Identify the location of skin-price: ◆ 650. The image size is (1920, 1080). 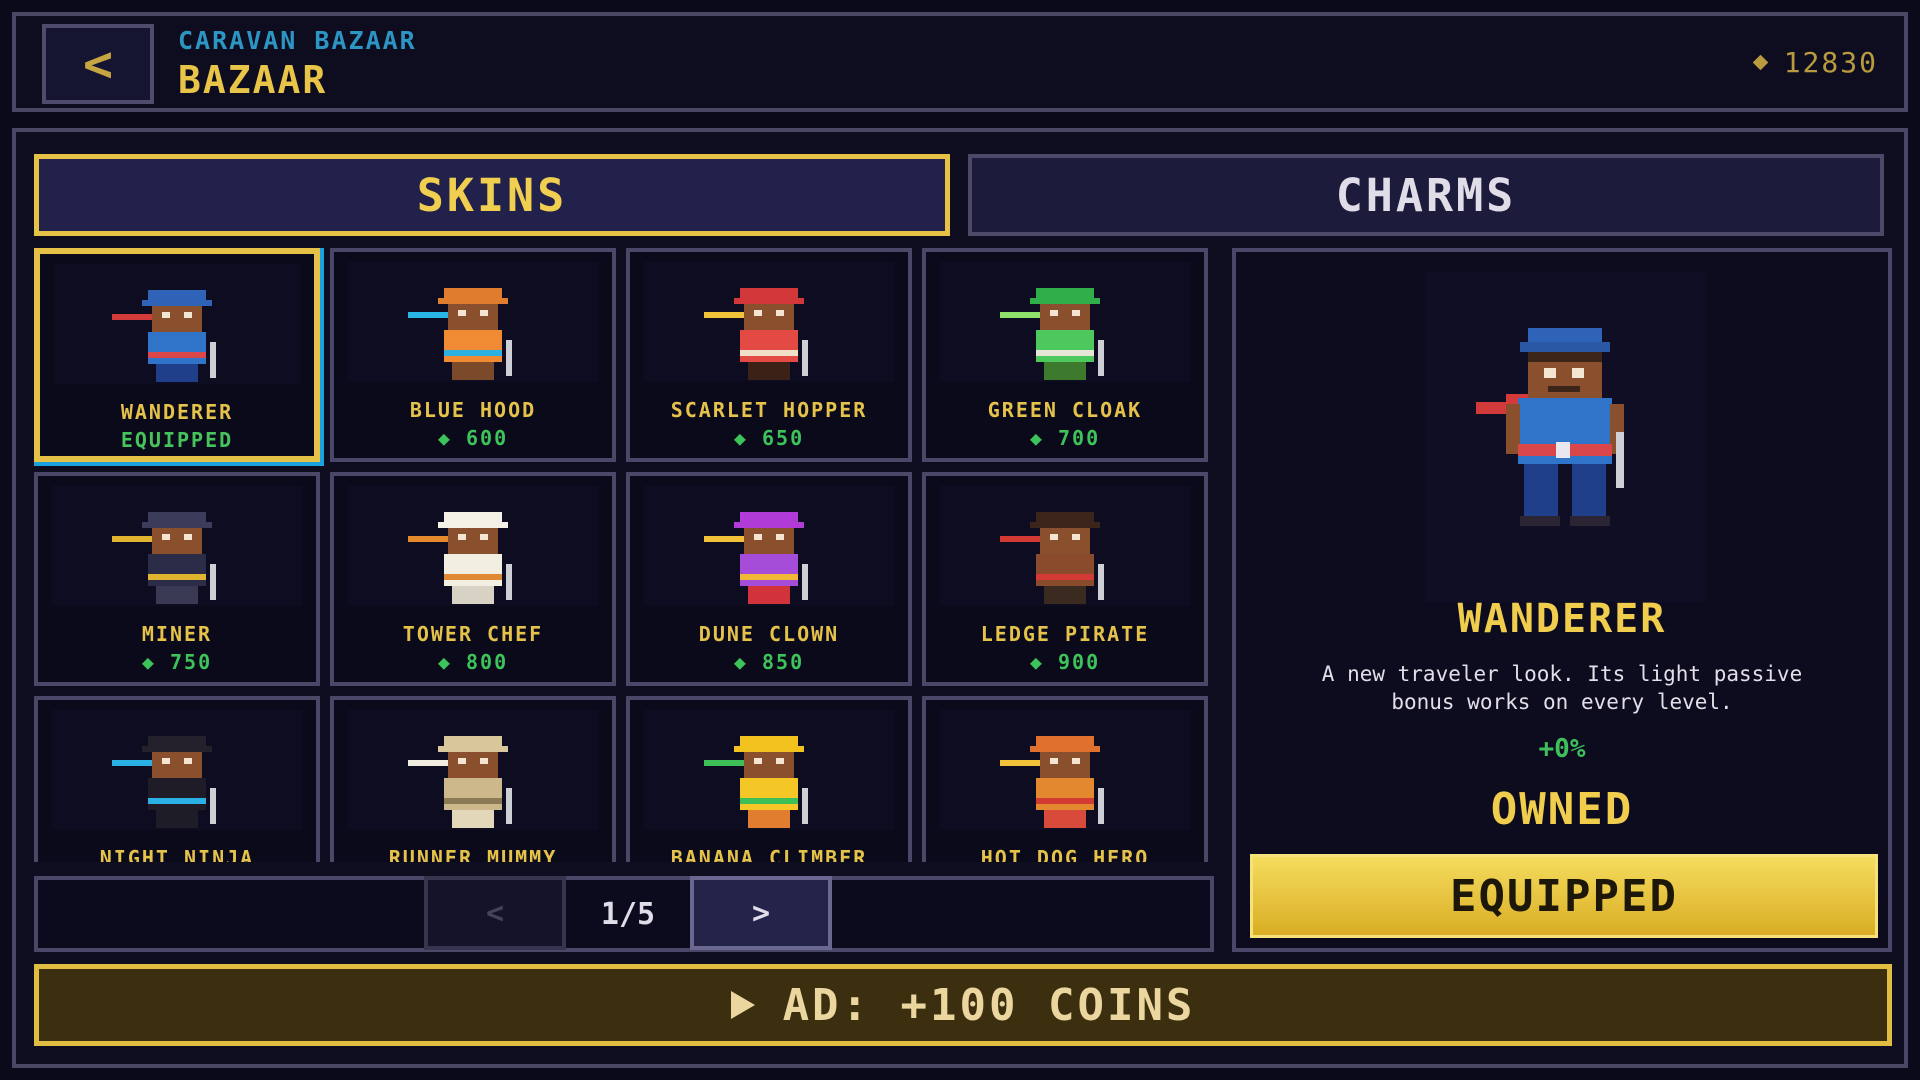
(769, 438).